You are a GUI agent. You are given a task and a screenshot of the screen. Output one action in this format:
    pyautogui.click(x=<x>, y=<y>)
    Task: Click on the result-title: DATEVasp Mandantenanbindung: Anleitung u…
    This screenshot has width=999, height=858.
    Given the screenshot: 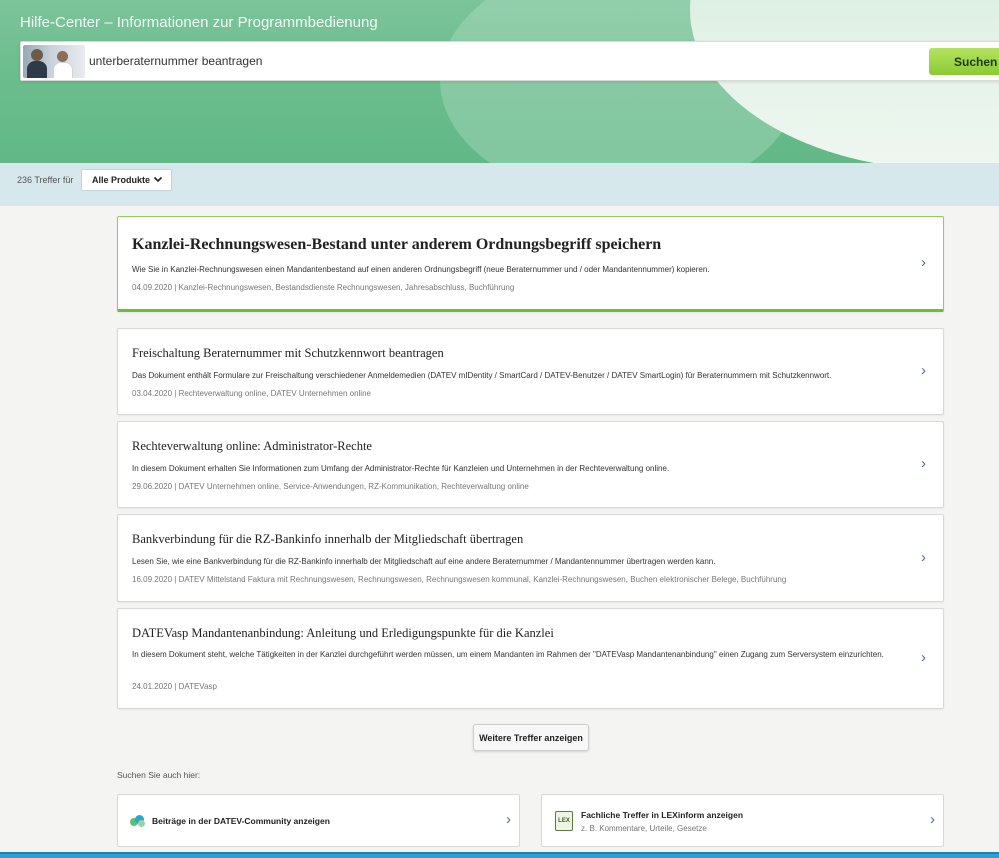 What is the action you would take?
    pyautogui.click(x=343, y=633)
    